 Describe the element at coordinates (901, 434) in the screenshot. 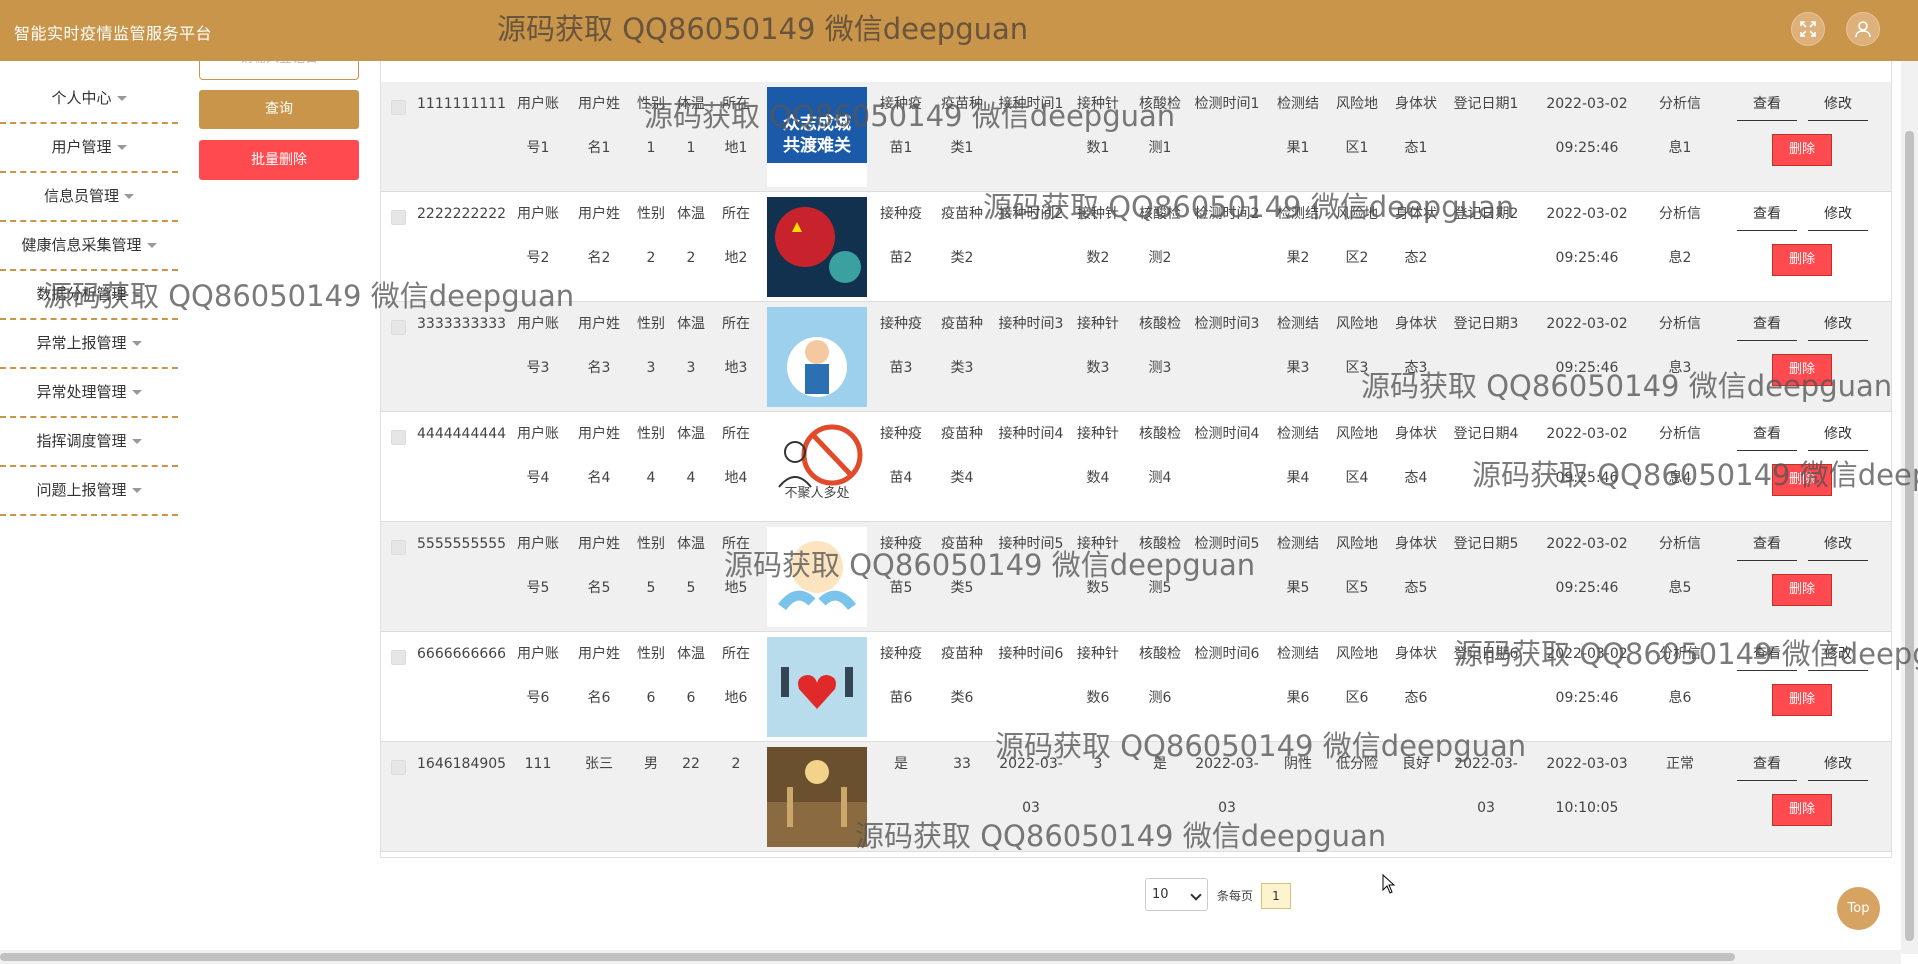

I see `table-cell: 接种疫` at that location.